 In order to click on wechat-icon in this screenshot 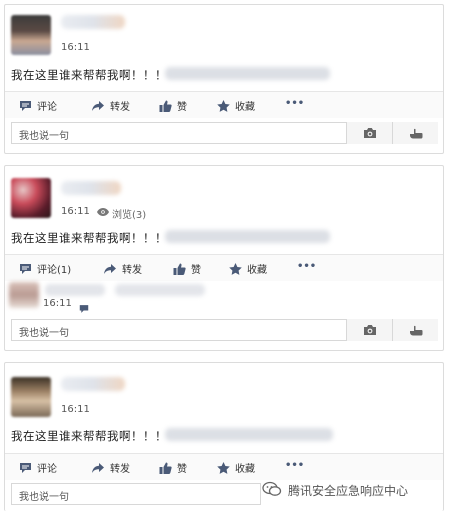, I will do `click(272, 490)`.